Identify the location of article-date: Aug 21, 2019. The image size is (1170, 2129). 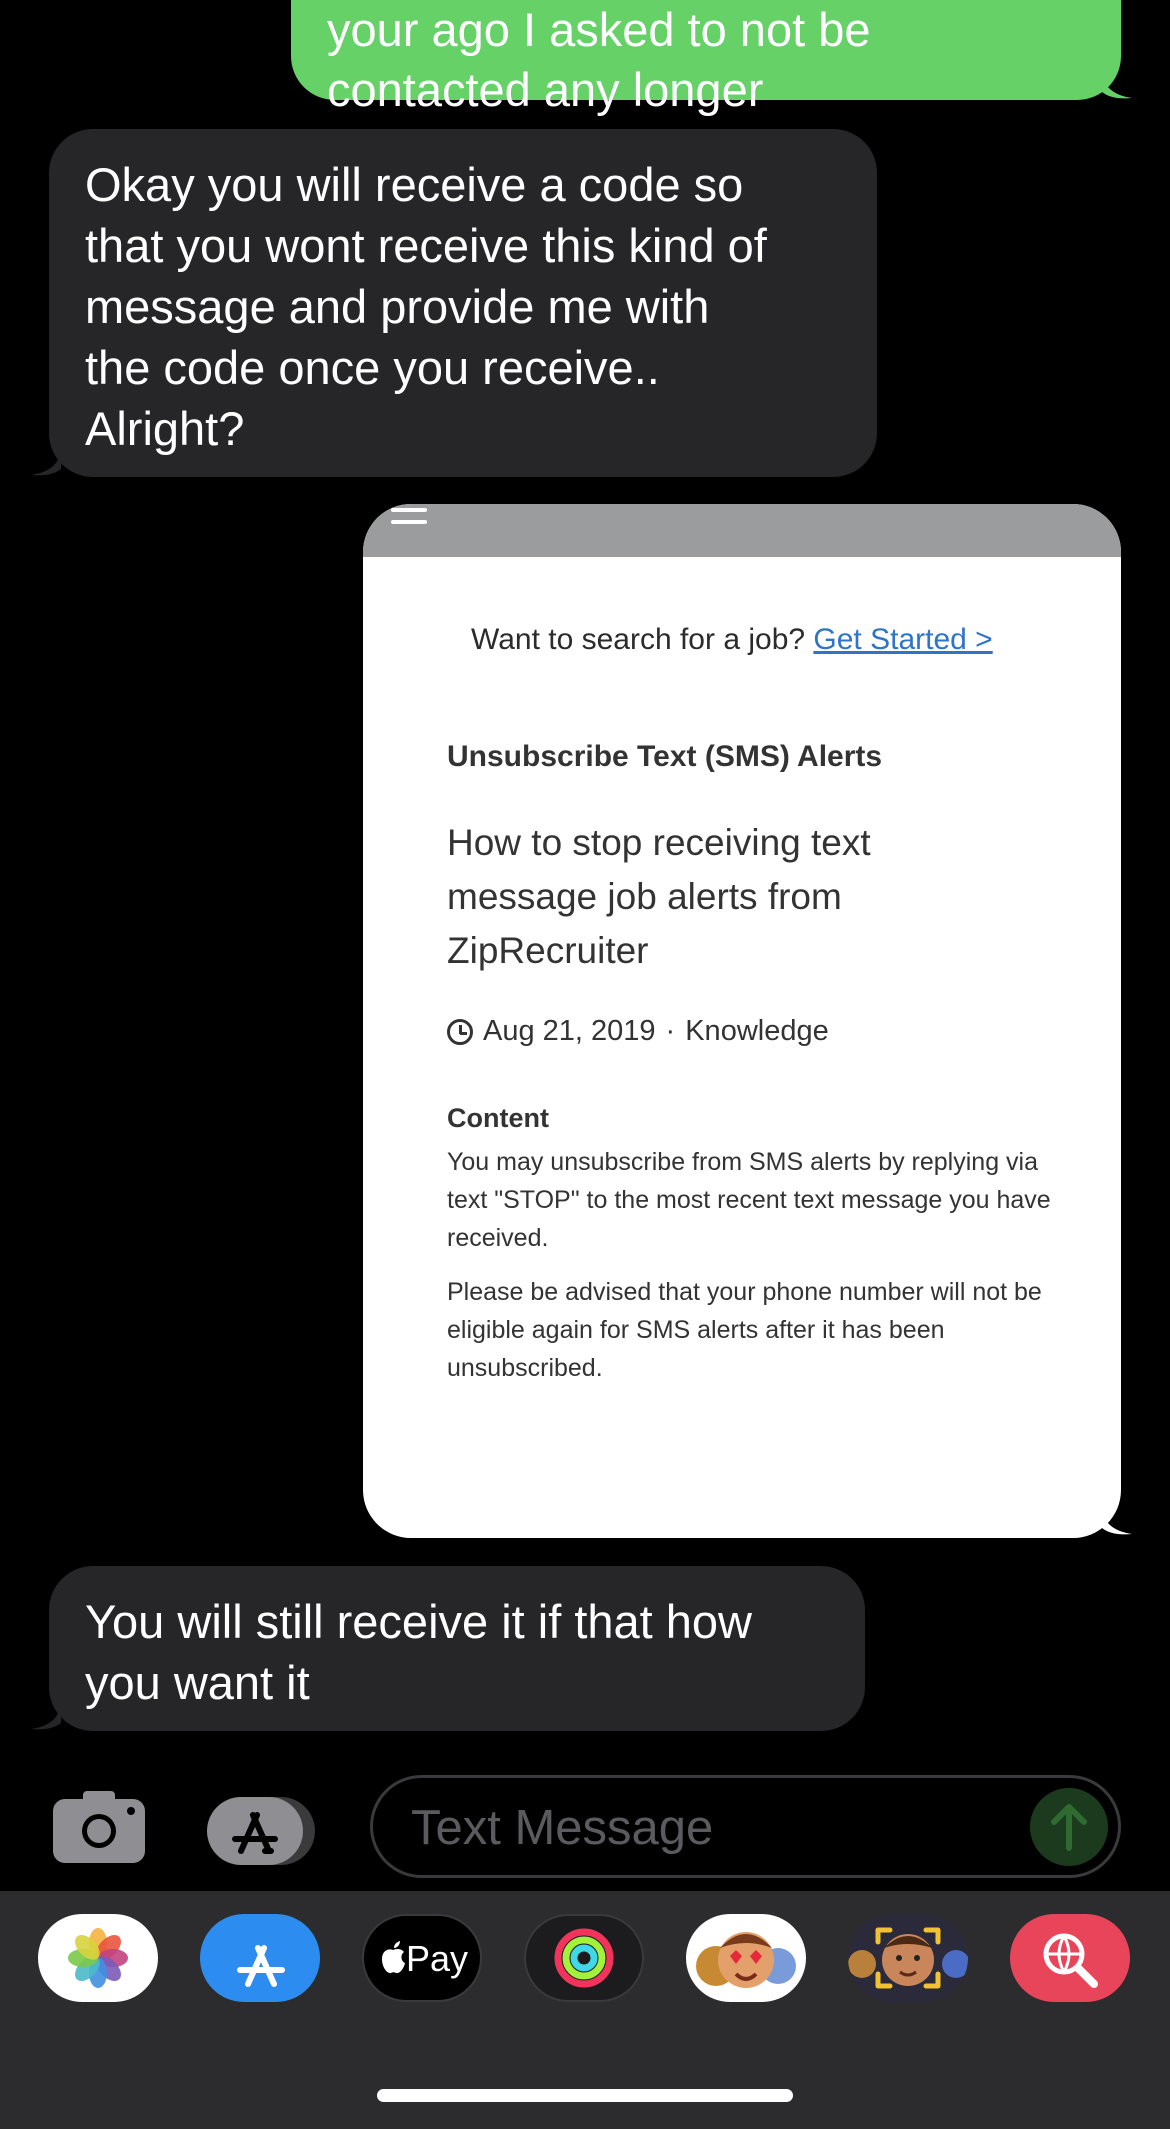
(569, 1031).